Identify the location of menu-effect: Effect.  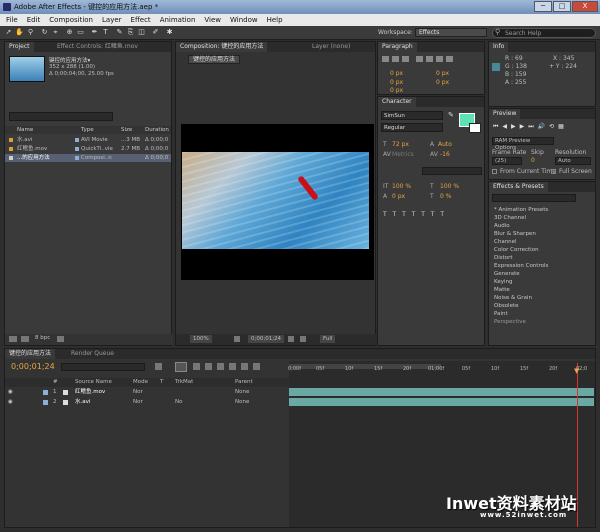
(141, 20).